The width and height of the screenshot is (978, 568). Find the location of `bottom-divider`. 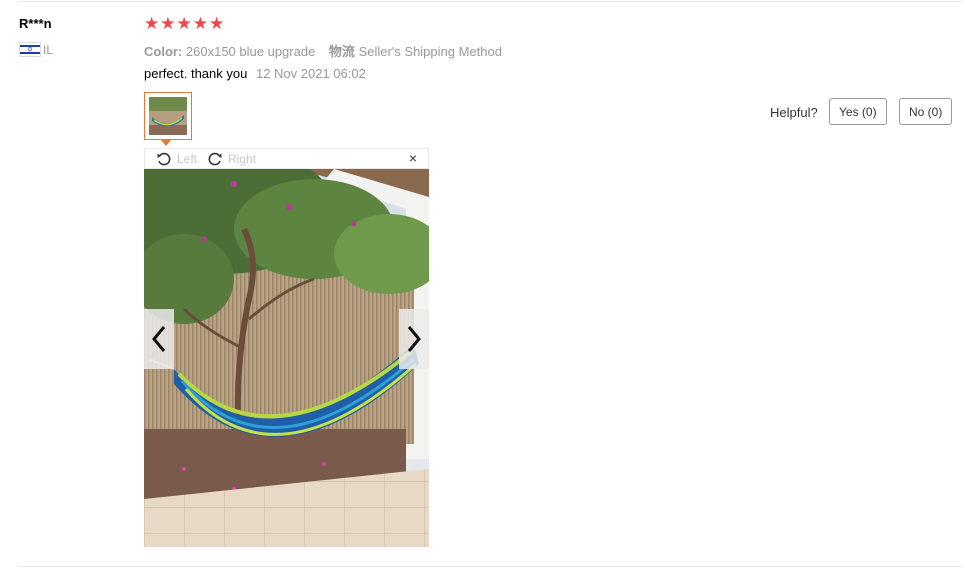

bottom-divider is located at coordinates (490, 566).